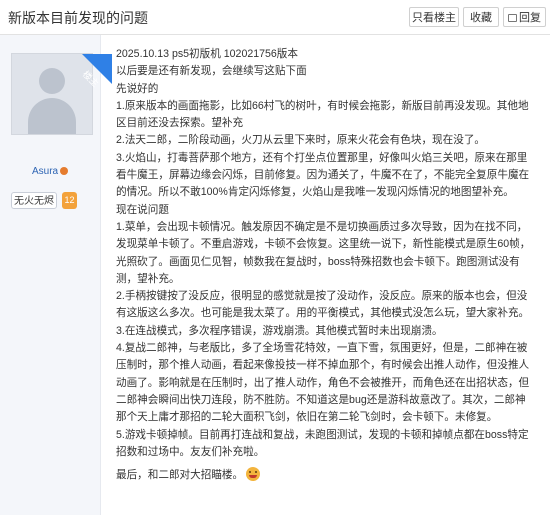  I want to click on favorite-button: 收藏, so click(481, 17).